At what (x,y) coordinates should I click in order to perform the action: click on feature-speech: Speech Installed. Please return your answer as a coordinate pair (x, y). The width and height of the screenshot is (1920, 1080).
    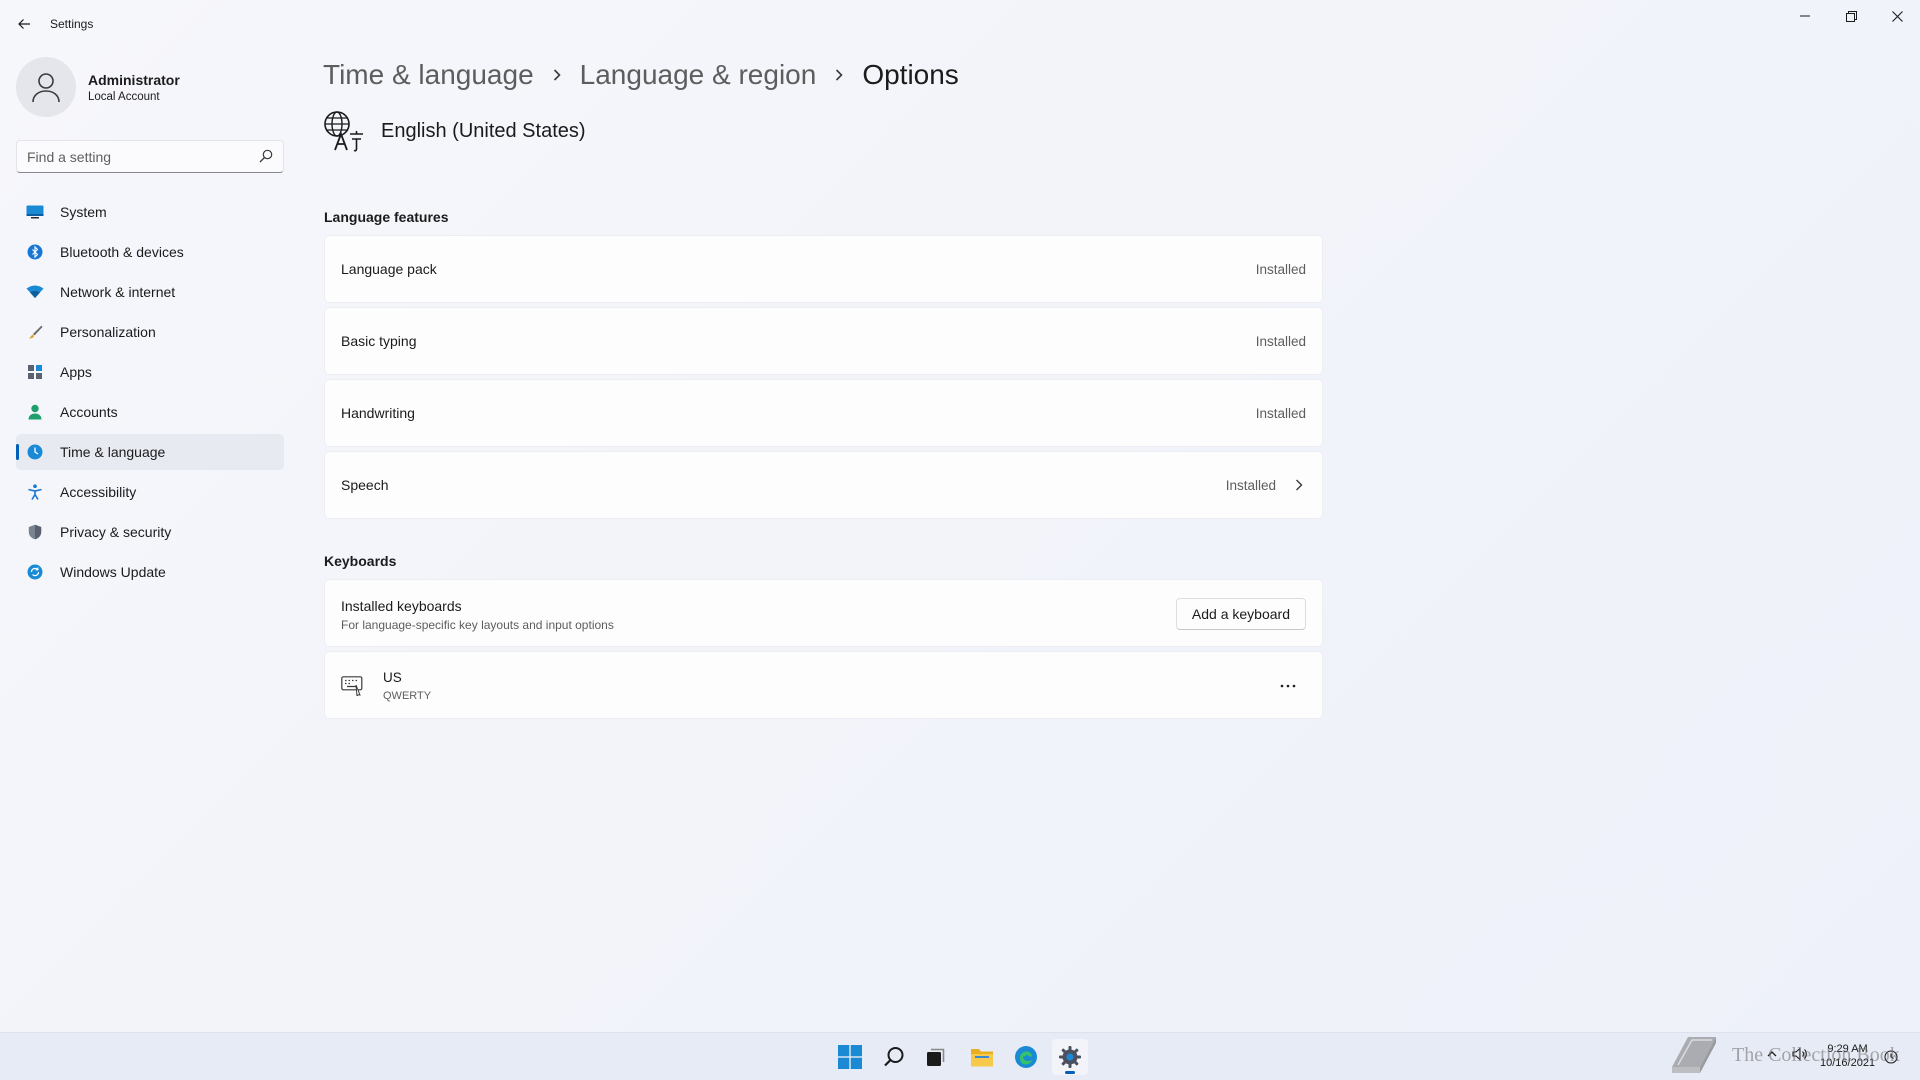
    Looking at the image, I should click on (823, 485).